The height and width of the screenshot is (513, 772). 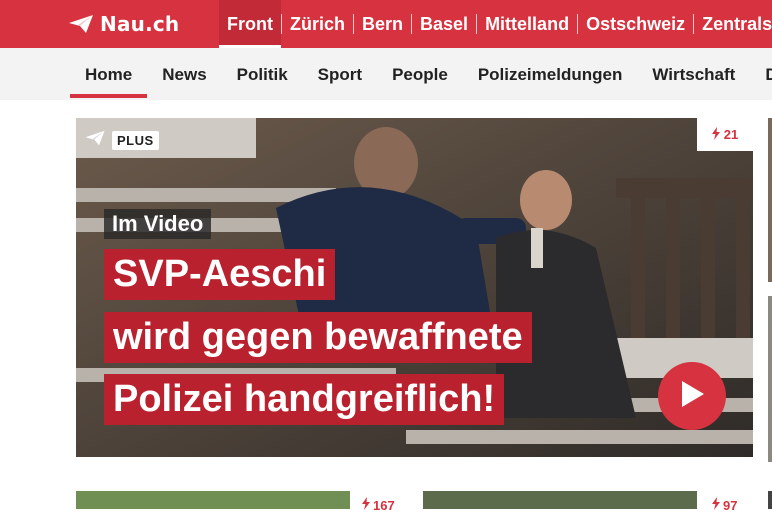 I want to click on comment-count: 167, so click(x=384, y=505).